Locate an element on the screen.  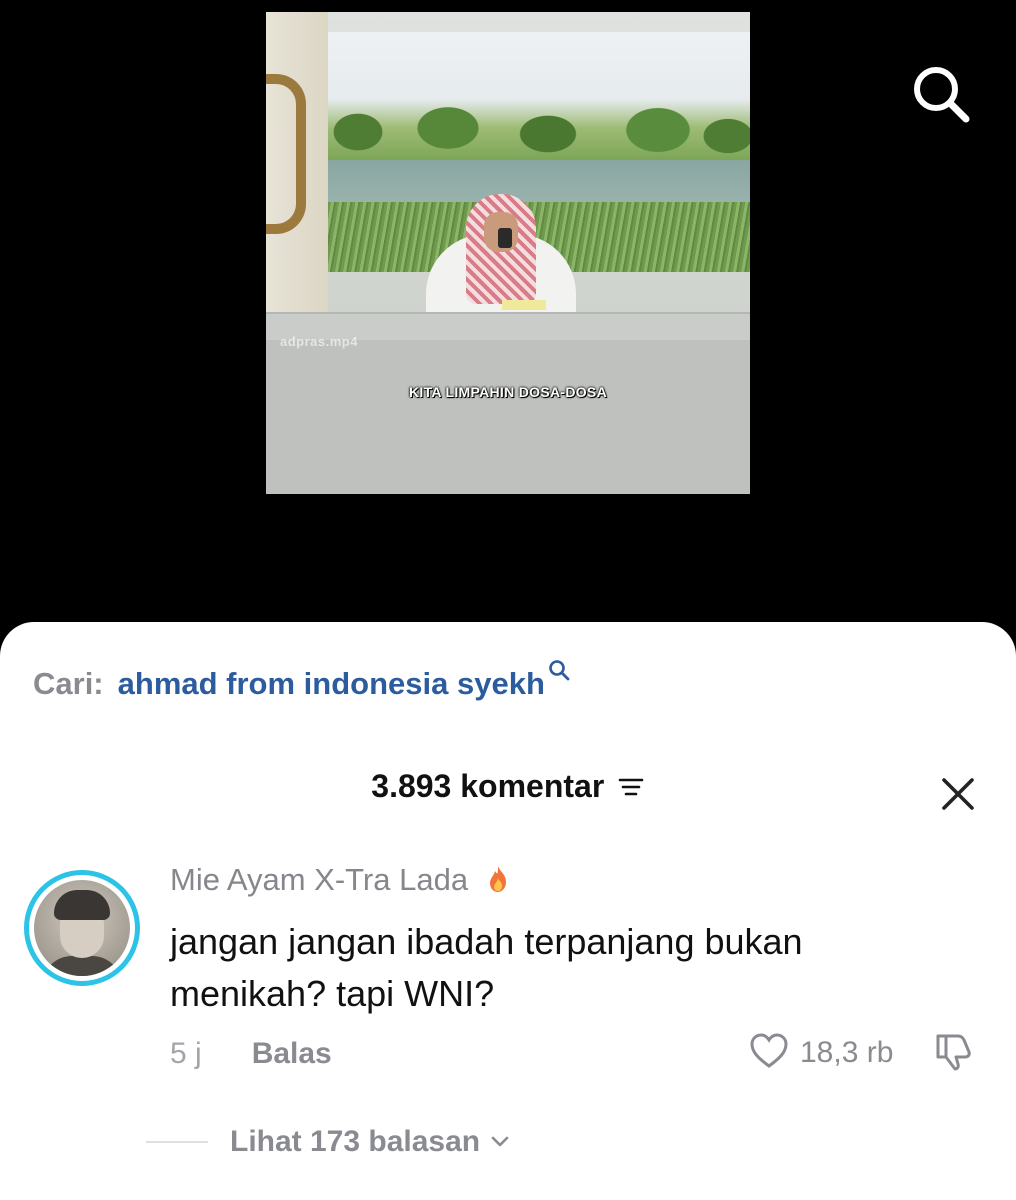
comment-time: 5 j is located at coordinates (186, 1053).